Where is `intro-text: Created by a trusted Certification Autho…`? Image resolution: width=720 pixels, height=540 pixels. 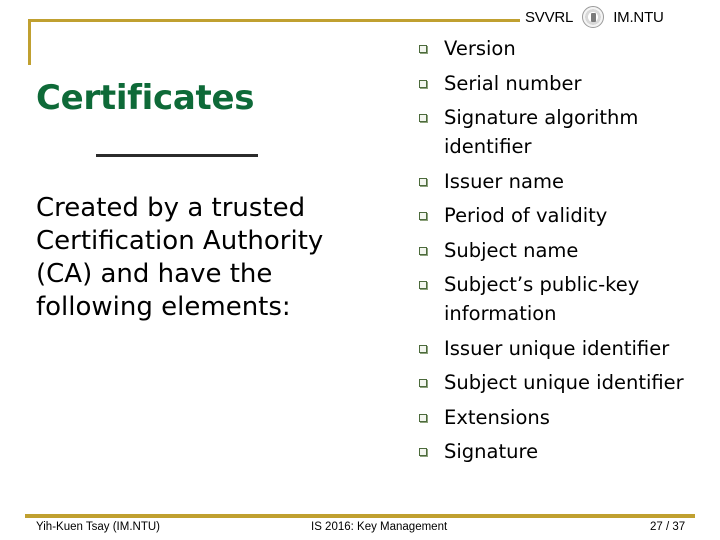
intro-text: Created by a trusted Certification Autho… is located at coordinates (180, 257).